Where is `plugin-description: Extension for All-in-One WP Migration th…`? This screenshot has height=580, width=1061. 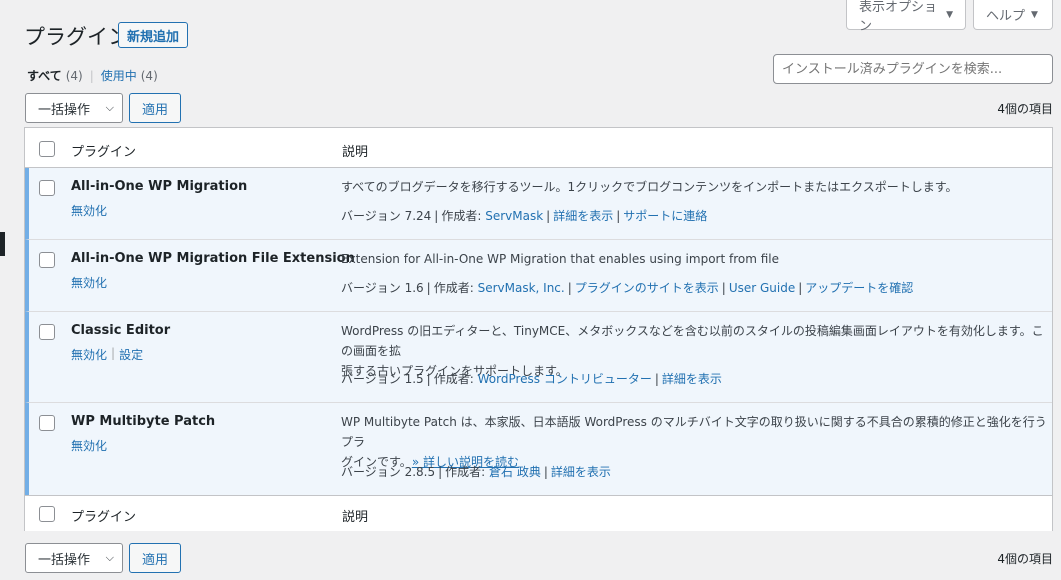
plugin-description: Extension for All-in-One WP Migration th… is located at coordinates (560, 259).